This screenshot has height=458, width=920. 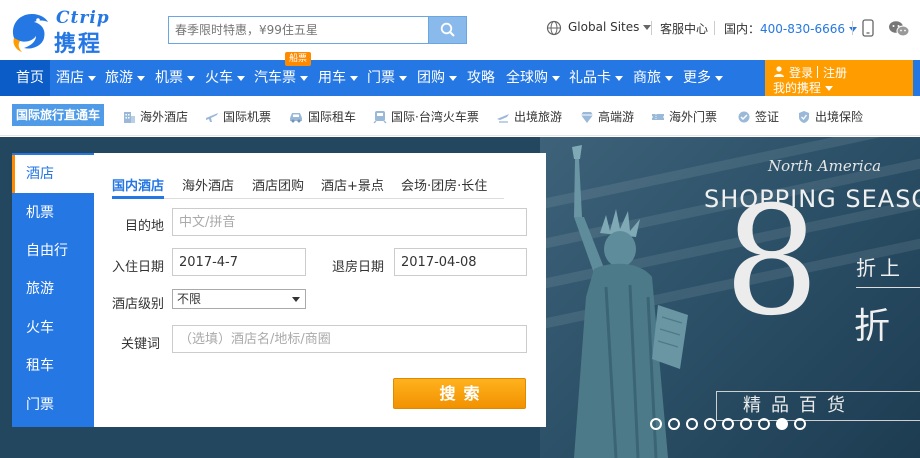 What do you see at coordinates (275, 78) in the screenshot?
I see `nav-label: 汽车票` at bounding box center [275, 78].